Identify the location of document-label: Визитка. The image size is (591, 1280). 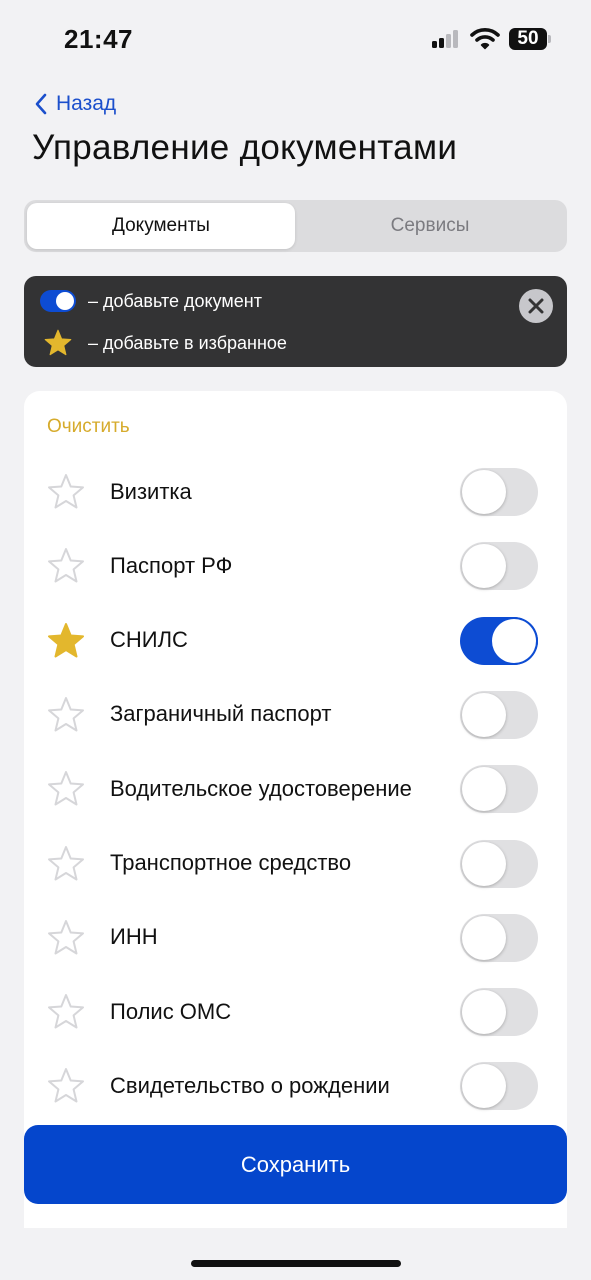
(151, 491).